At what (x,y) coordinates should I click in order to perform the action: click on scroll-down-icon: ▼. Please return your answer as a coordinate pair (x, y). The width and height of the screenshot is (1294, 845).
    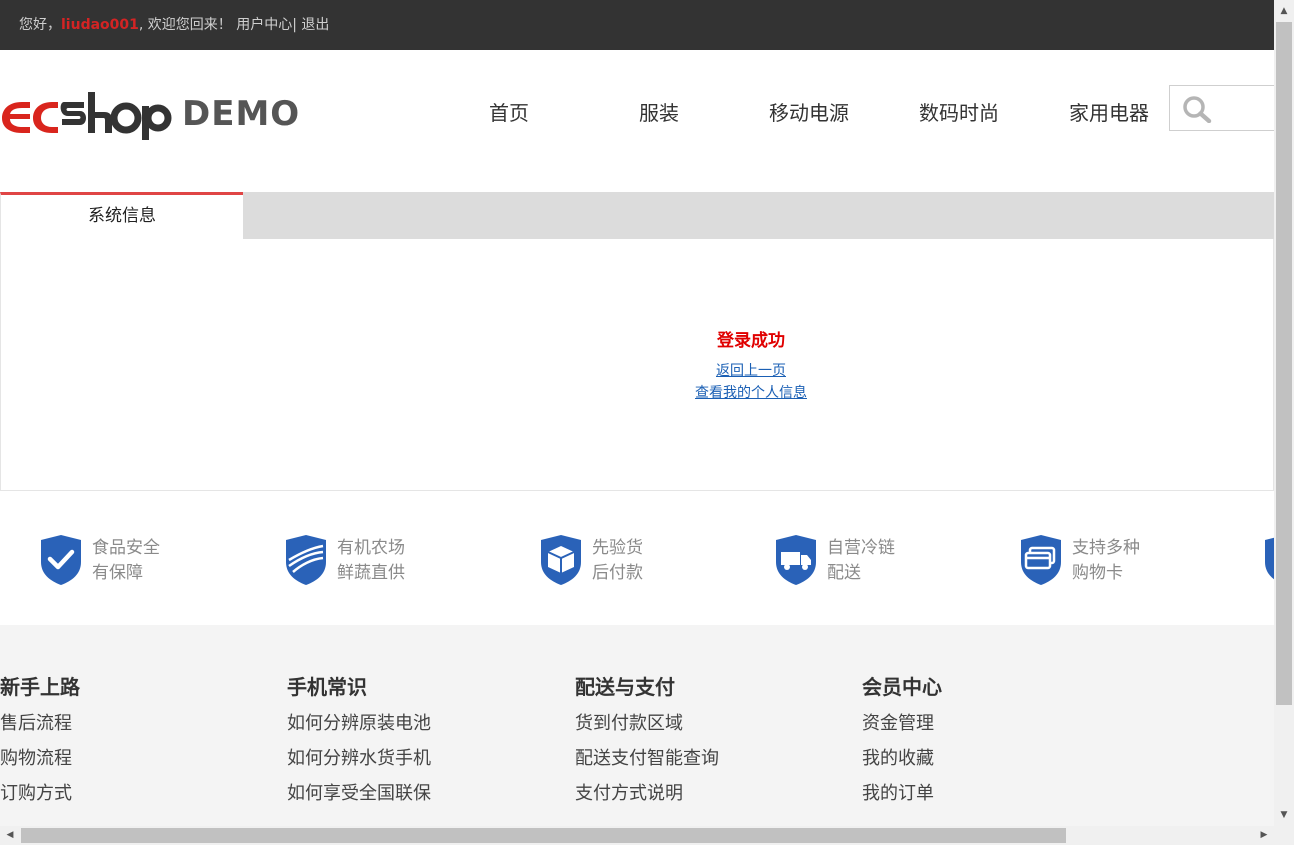
    Looking at the image, I should click on (1284, 815).